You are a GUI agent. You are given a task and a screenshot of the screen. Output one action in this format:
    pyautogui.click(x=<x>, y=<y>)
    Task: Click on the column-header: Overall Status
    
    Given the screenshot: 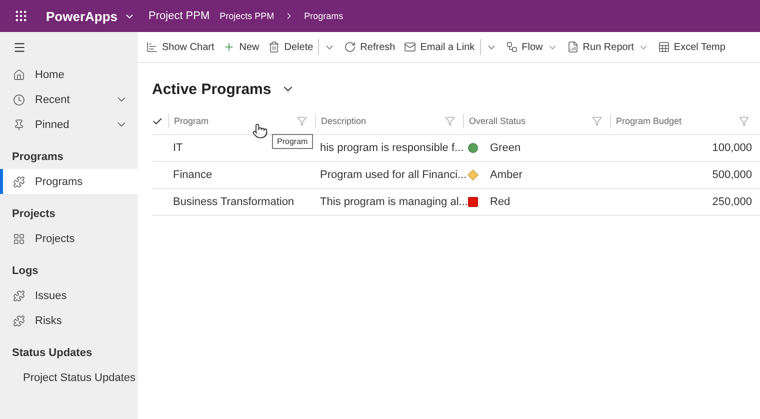 What is the action you would take?
    pyautogui.click(x=536, y=121)
    